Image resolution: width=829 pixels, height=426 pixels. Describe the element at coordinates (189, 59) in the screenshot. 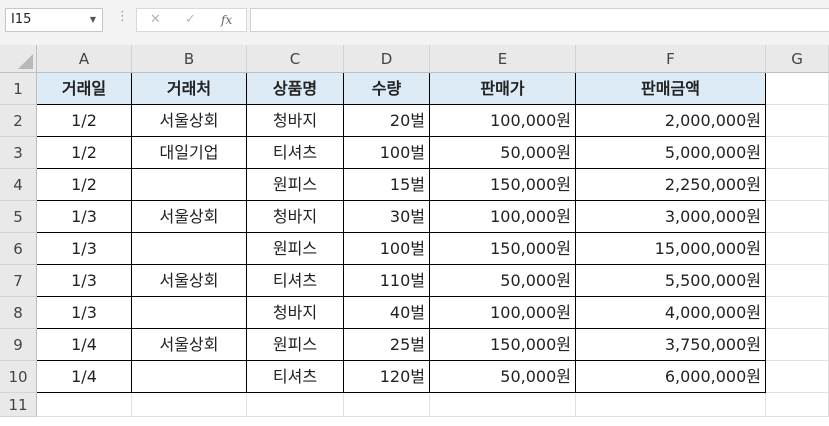

I see `column-header-b: B` at that location.